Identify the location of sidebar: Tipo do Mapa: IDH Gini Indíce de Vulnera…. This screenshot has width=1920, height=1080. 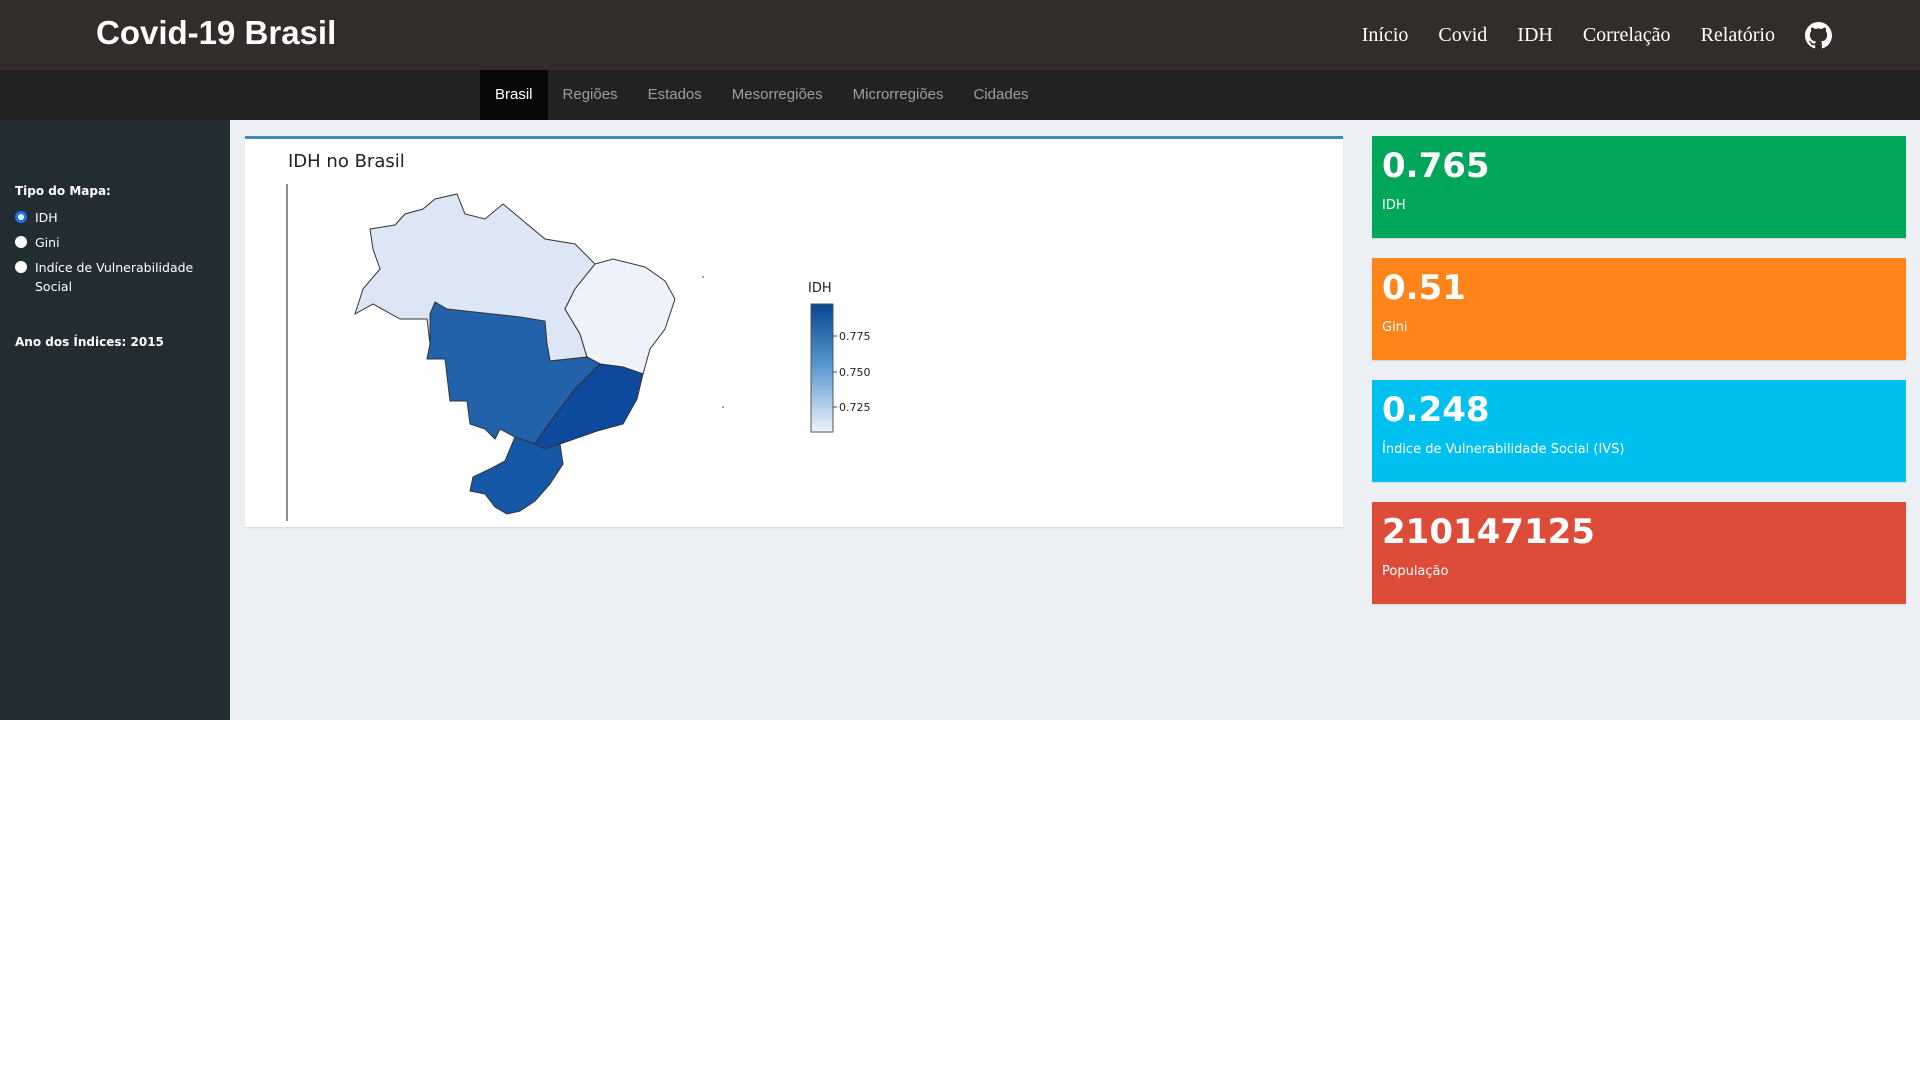
(115, 420).